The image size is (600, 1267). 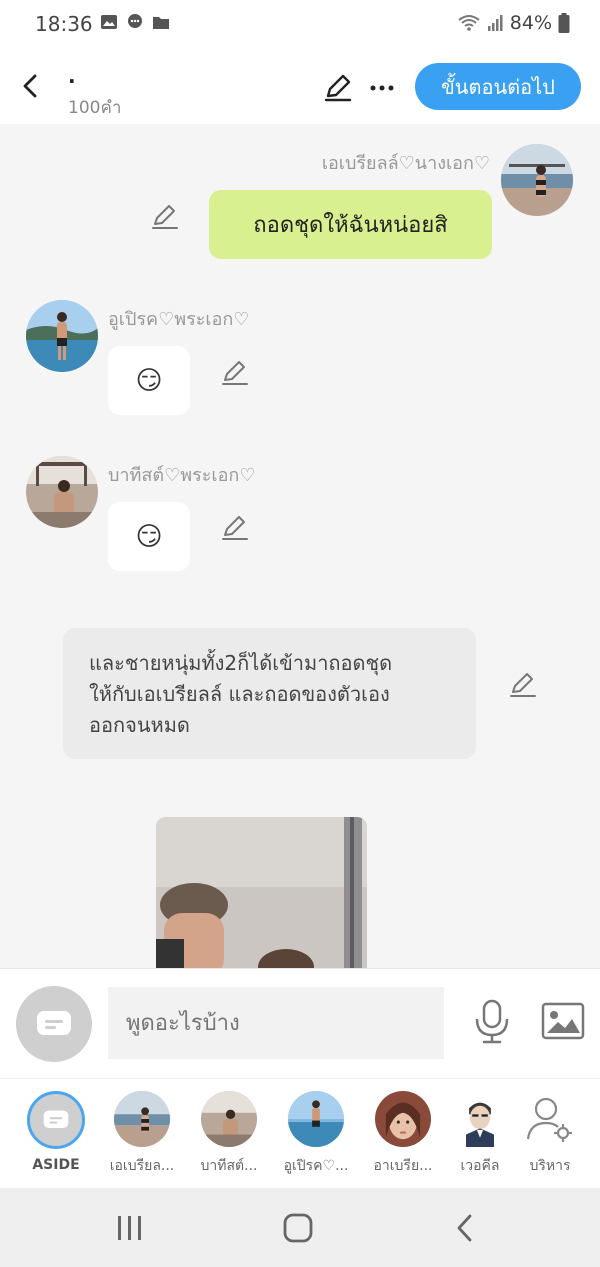 I want to click on narration-line: และชายหนุ่มทั้ง2ก็ได้เข้ามาถอดชุด, so click(x=241, y=663).